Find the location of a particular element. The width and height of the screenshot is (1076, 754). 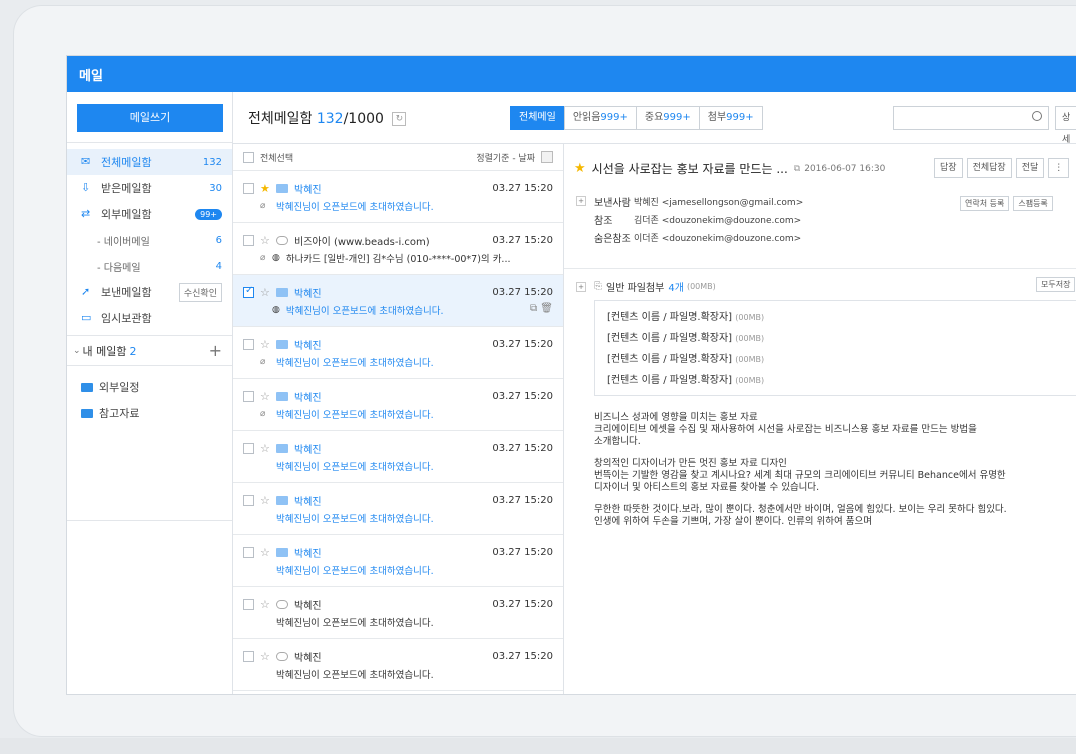

divider is located at coordinates (820, 268).